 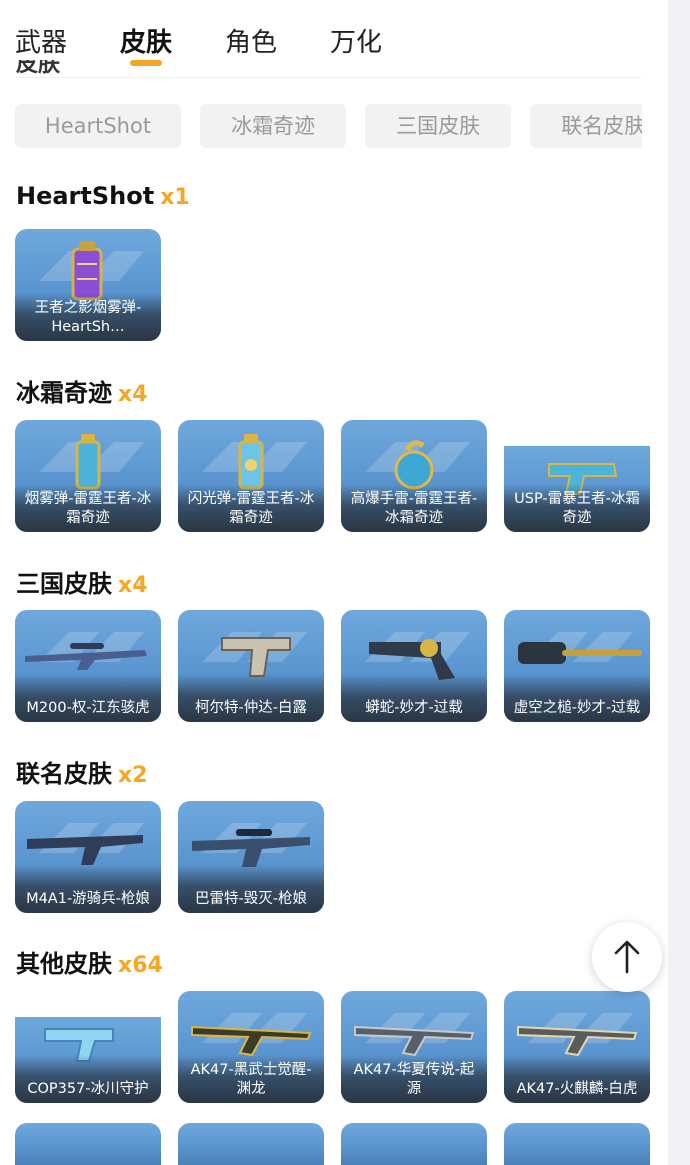 I want to click on skin-card: USP-雷暴王者-冰霜奇迹, so click(x=577, y=489).